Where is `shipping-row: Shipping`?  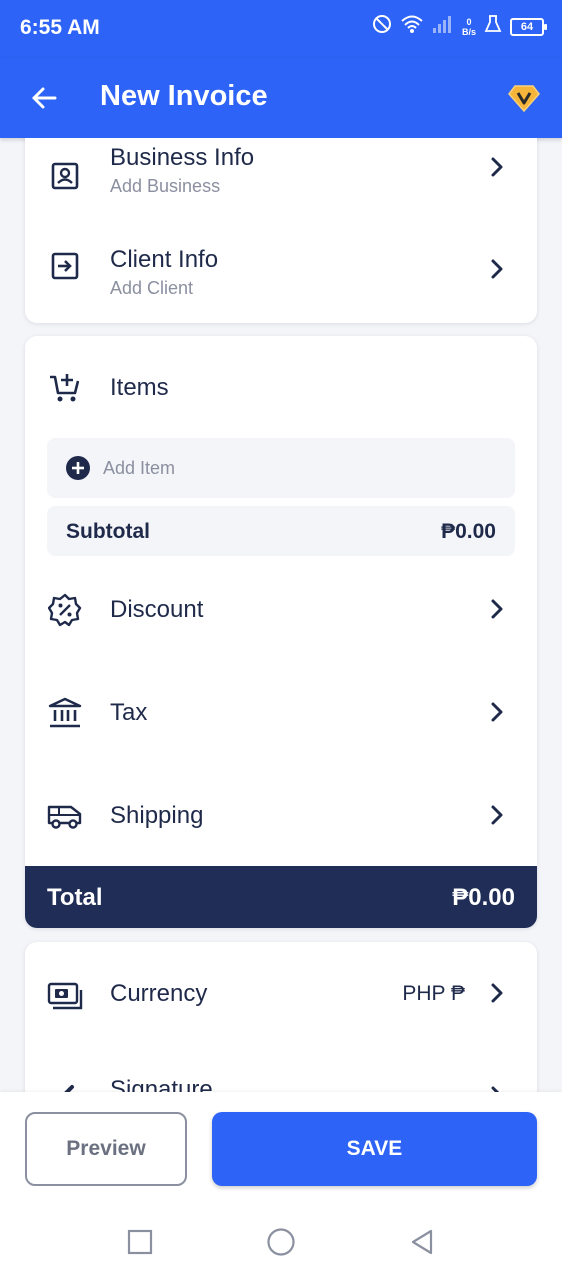
shipping-row: Shipping is located at coordinates (281, 817).